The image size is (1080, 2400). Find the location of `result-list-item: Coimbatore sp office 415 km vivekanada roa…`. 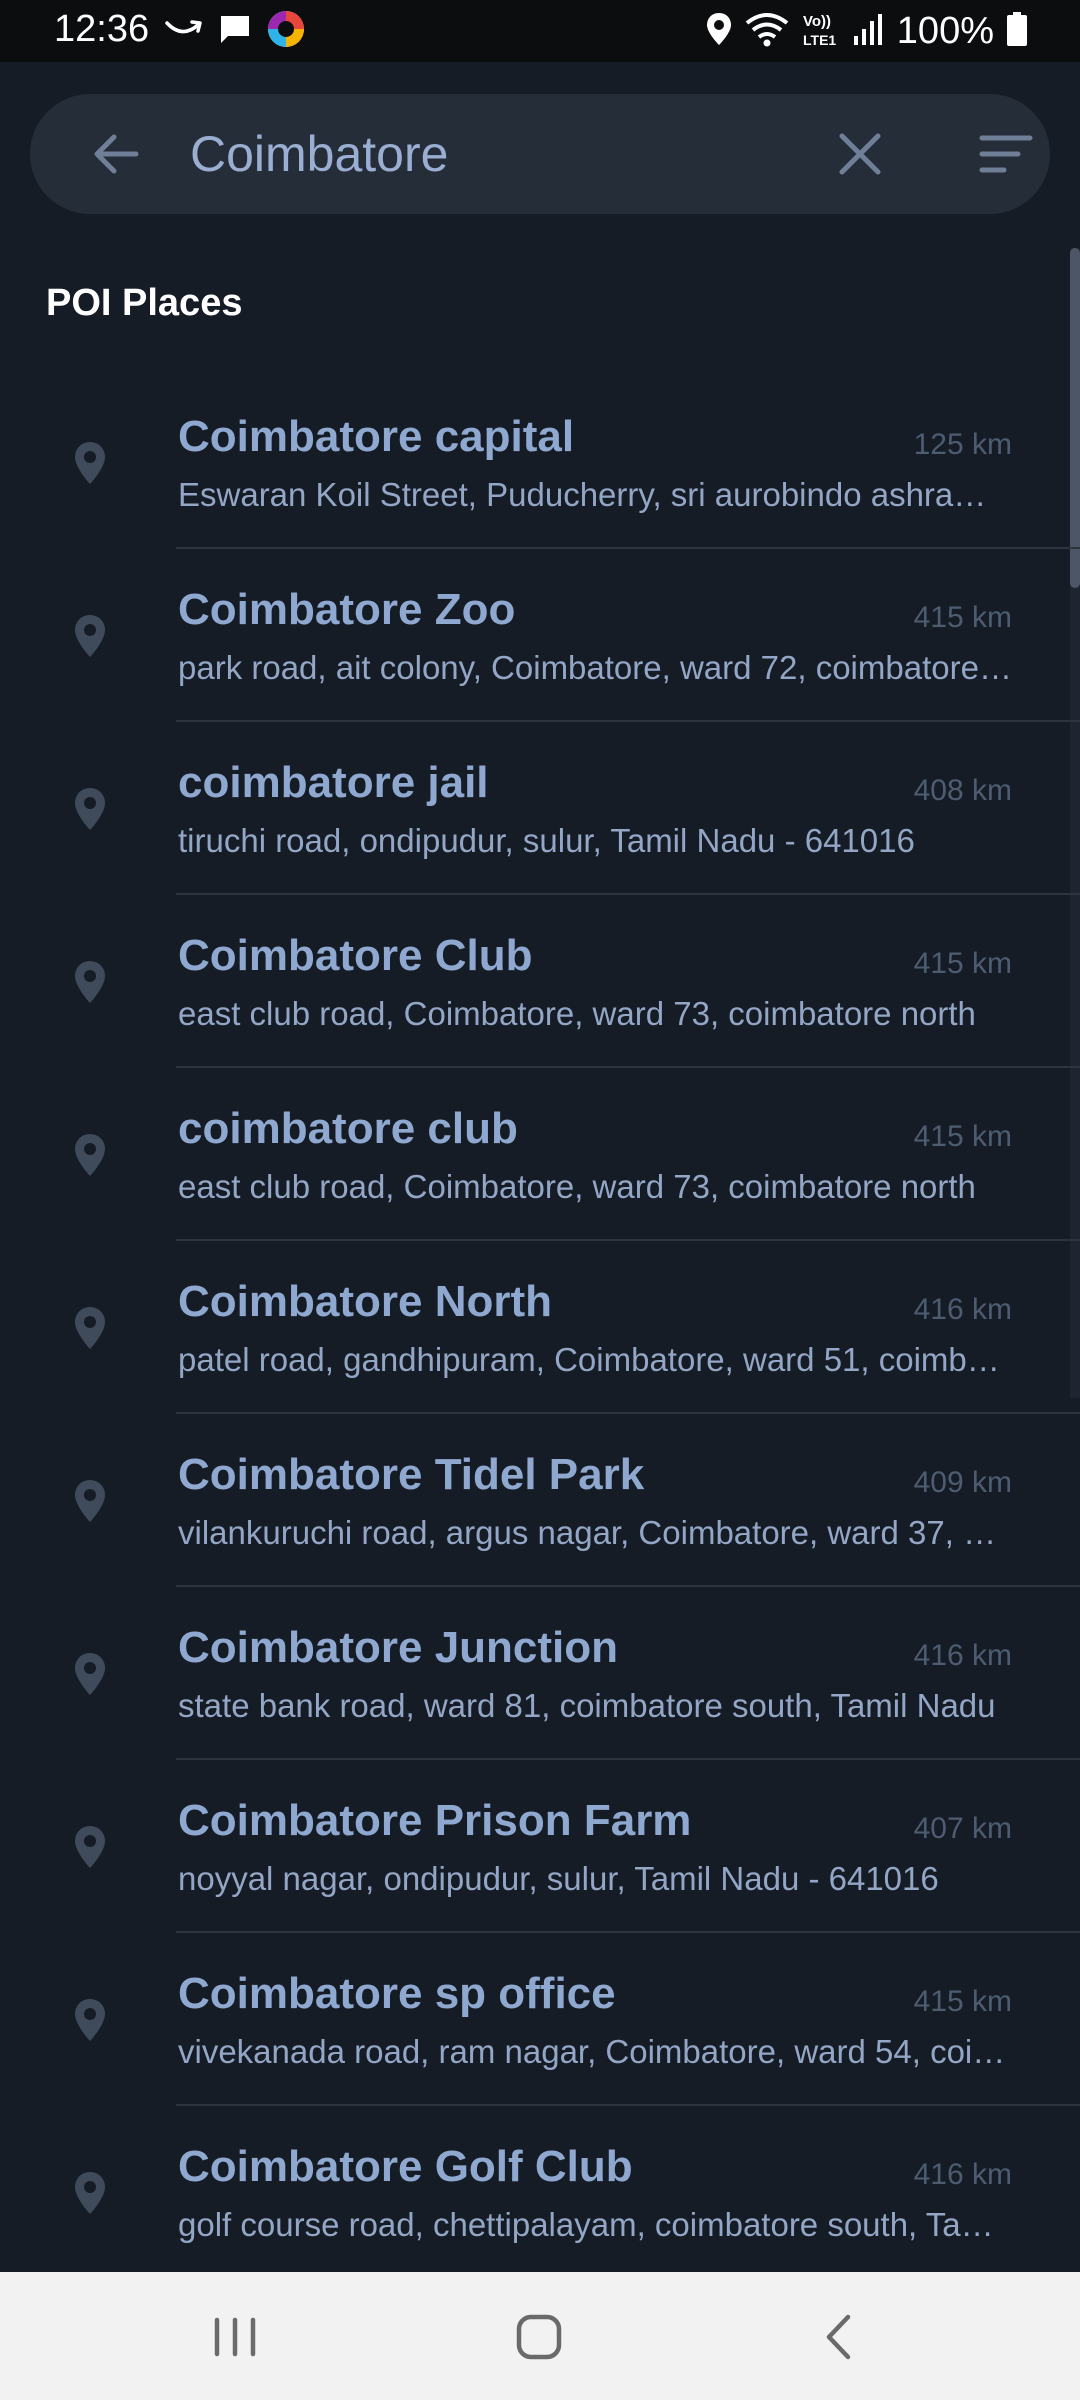

result-list-item: Coimbatore sp office 415 km vivekanada roa… is located at coordinates (540, 2019).